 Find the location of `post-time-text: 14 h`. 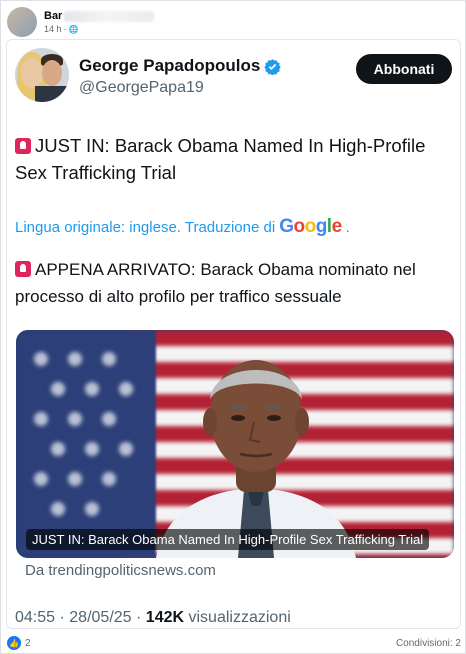

post-time-text: 14 h is located at coordinates (53, 29).